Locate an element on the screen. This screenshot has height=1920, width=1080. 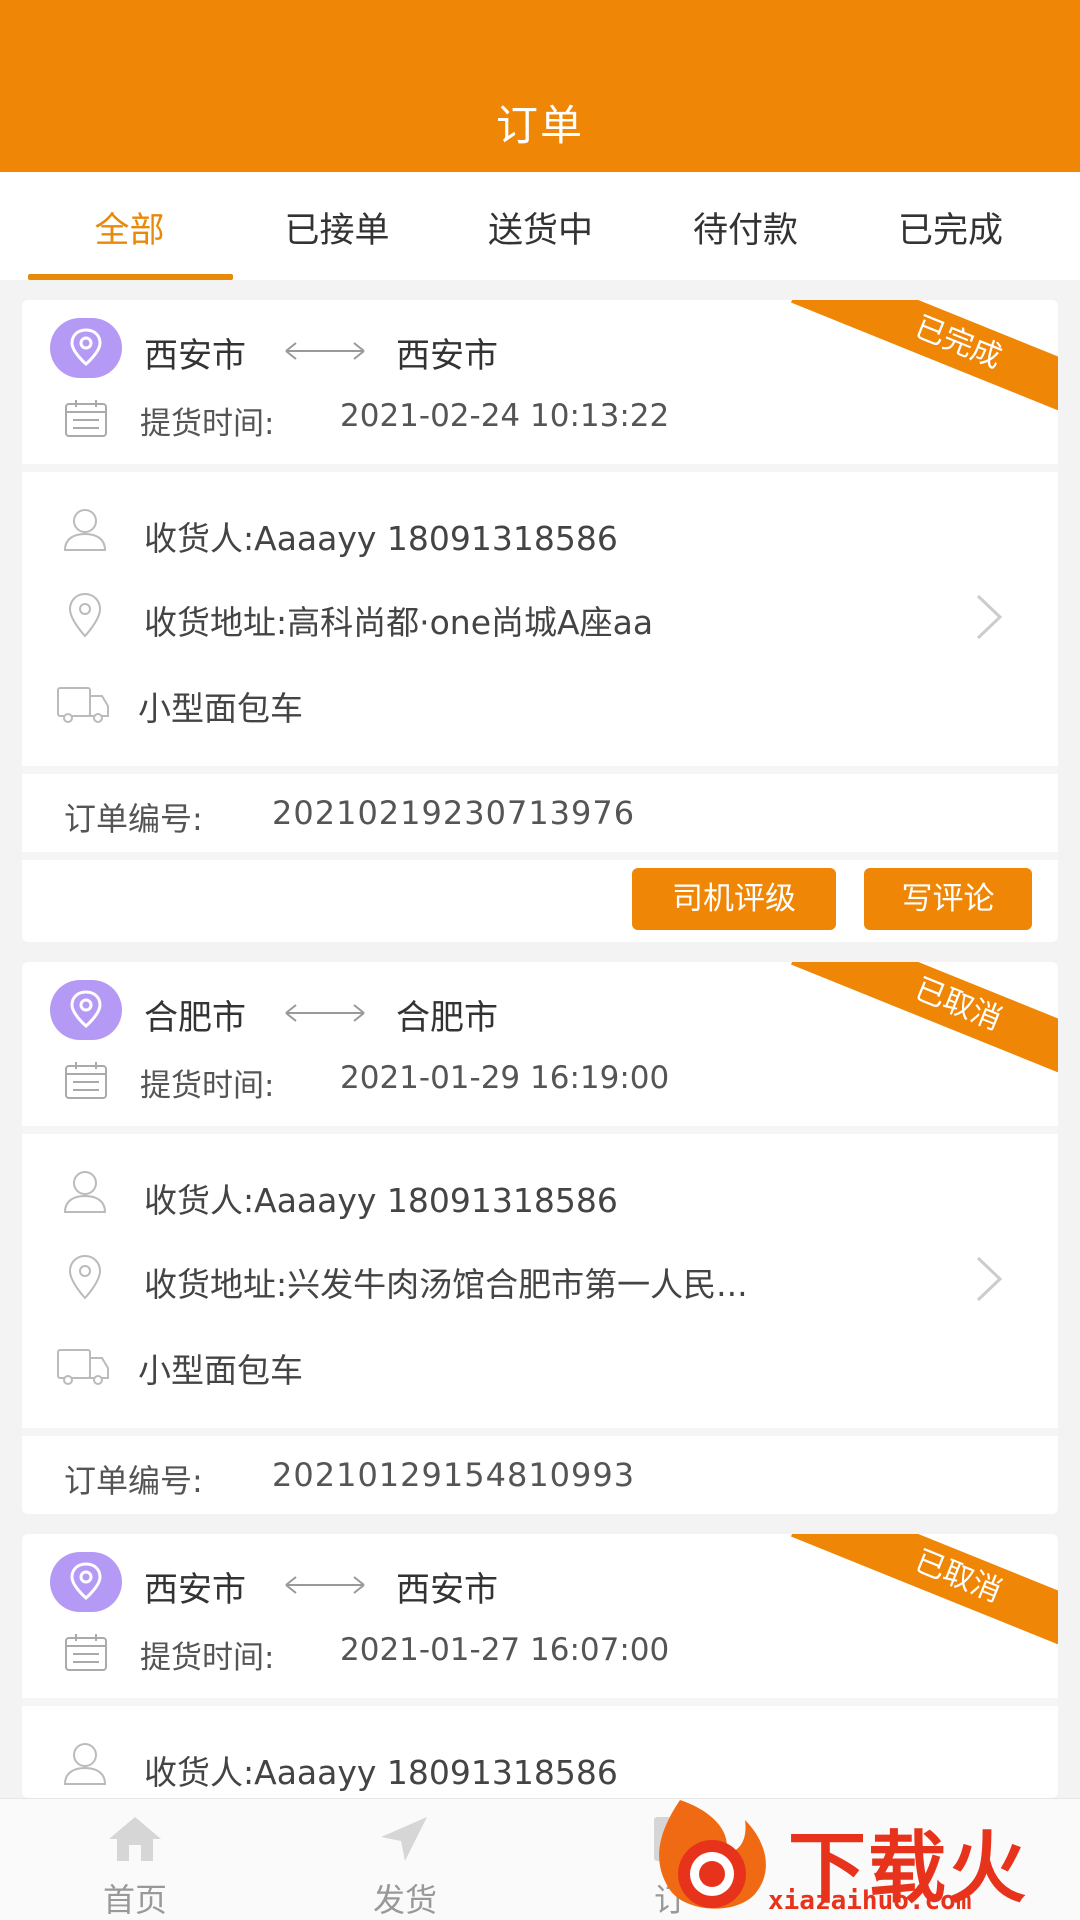
address-row: 收货地址:高科尚都·one尚城A座aa is located at coordinates (398, 620).